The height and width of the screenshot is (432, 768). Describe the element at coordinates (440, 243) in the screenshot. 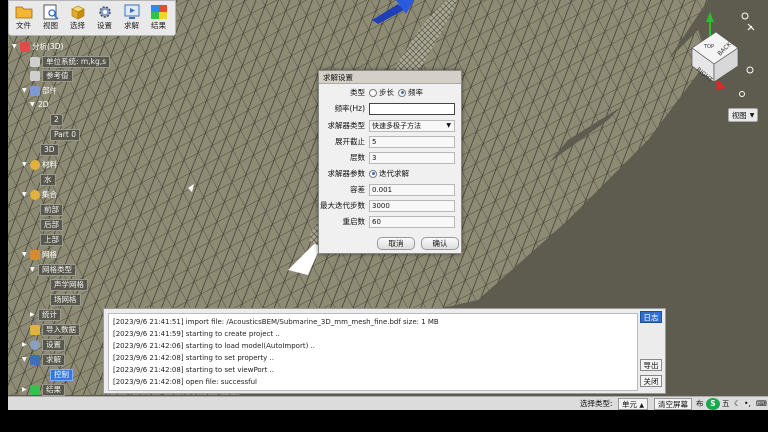

I see `confirm-button: 确认` at that location.